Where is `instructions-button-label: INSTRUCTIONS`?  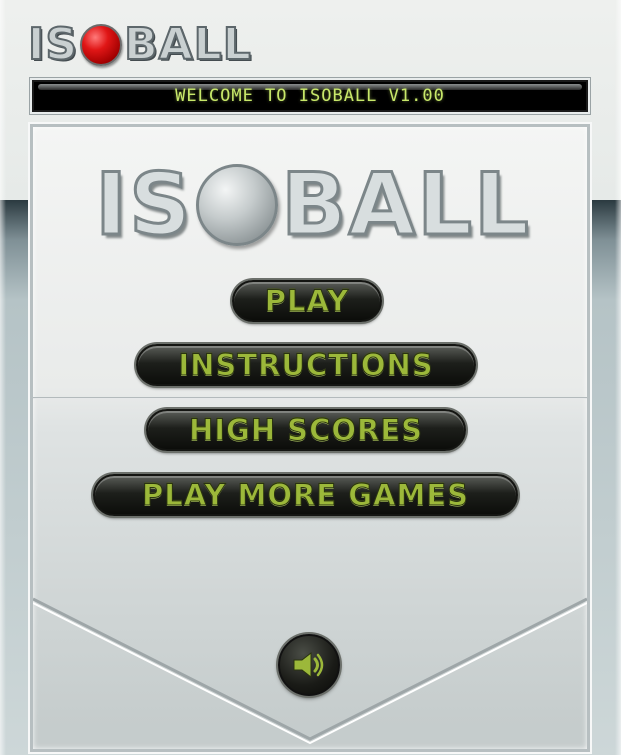
instructions-button-label: INSTRUCTIONS is located at coordinates (306, 365).